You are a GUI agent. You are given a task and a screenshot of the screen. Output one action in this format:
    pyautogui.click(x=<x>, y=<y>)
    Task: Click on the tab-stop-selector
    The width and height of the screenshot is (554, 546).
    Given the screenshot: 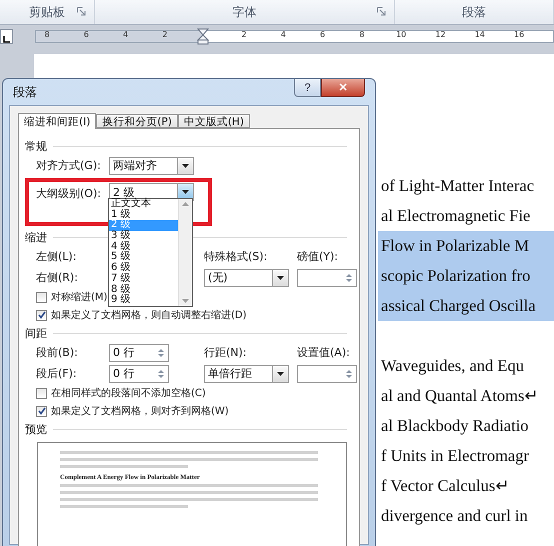 What is the action you would take?
    pyautogui.click(x=6, y=36)
    